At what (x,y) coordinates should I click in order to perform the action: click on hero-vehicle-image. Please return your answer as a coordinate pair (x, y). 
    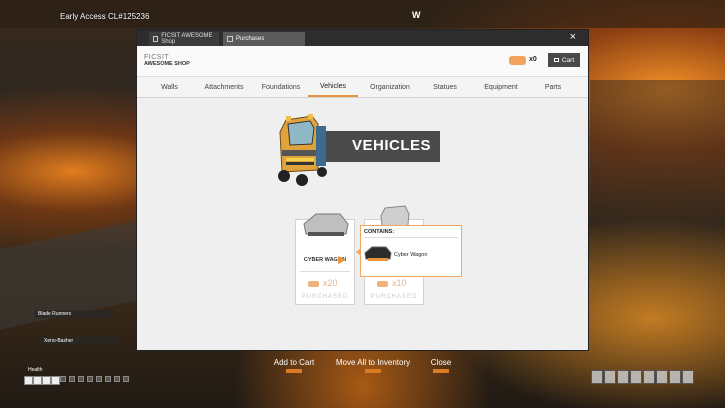
    Looking at the image, I should click on (302, 150).